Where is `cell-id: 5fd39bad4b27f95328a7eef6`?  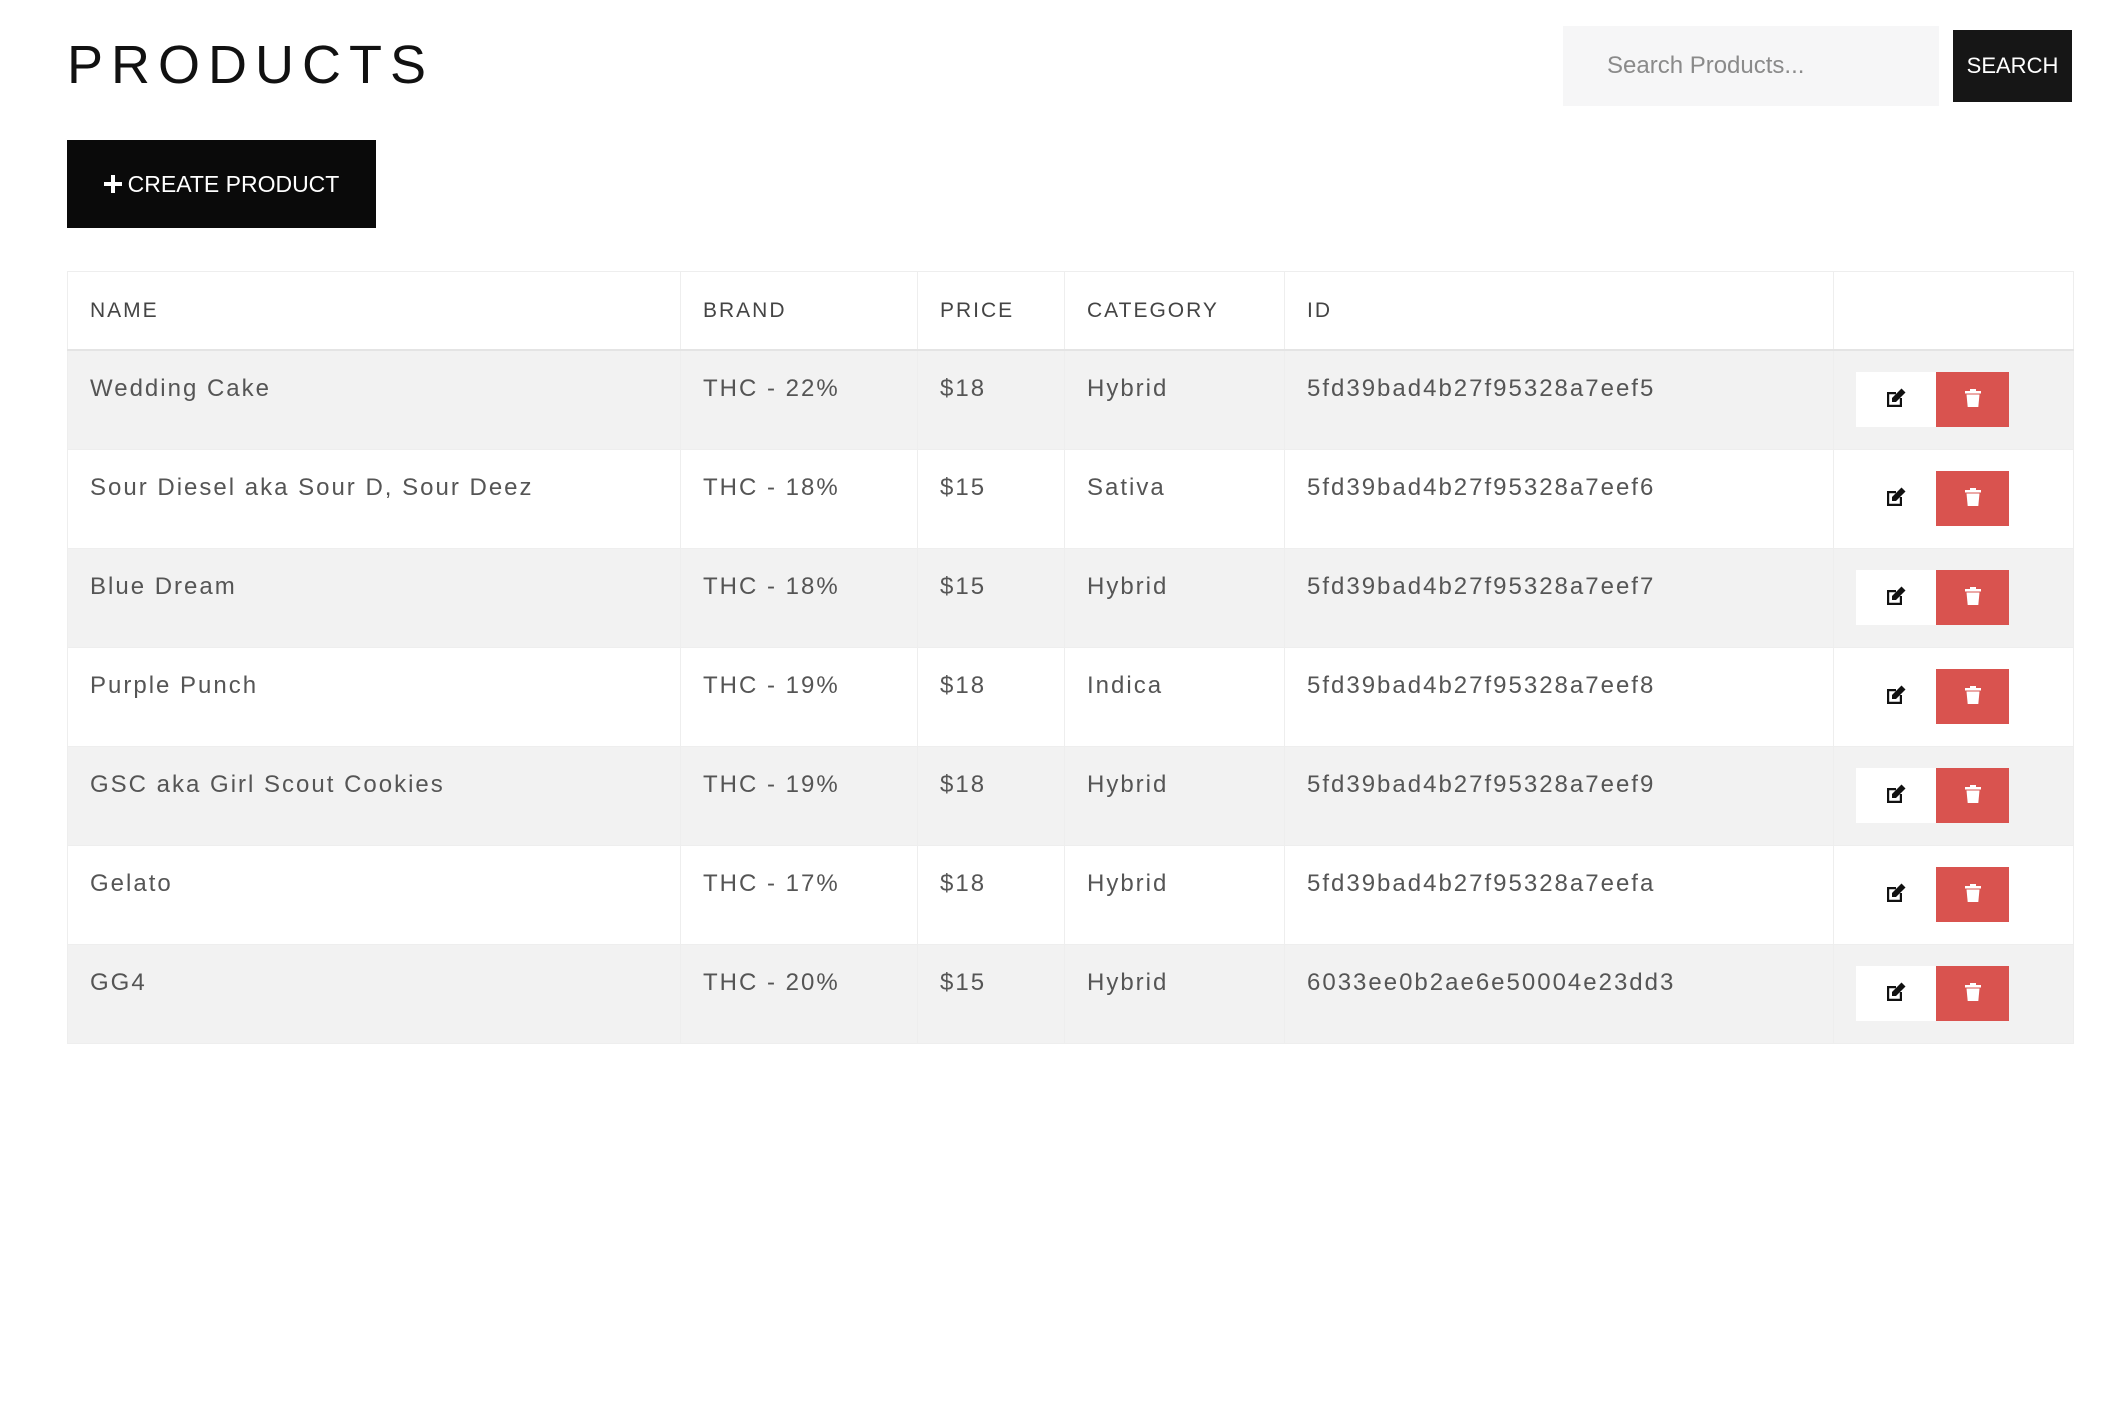 cell-id: 5fd39bad4b27f95328a7eef6 is located at coordinates (1559, 498).